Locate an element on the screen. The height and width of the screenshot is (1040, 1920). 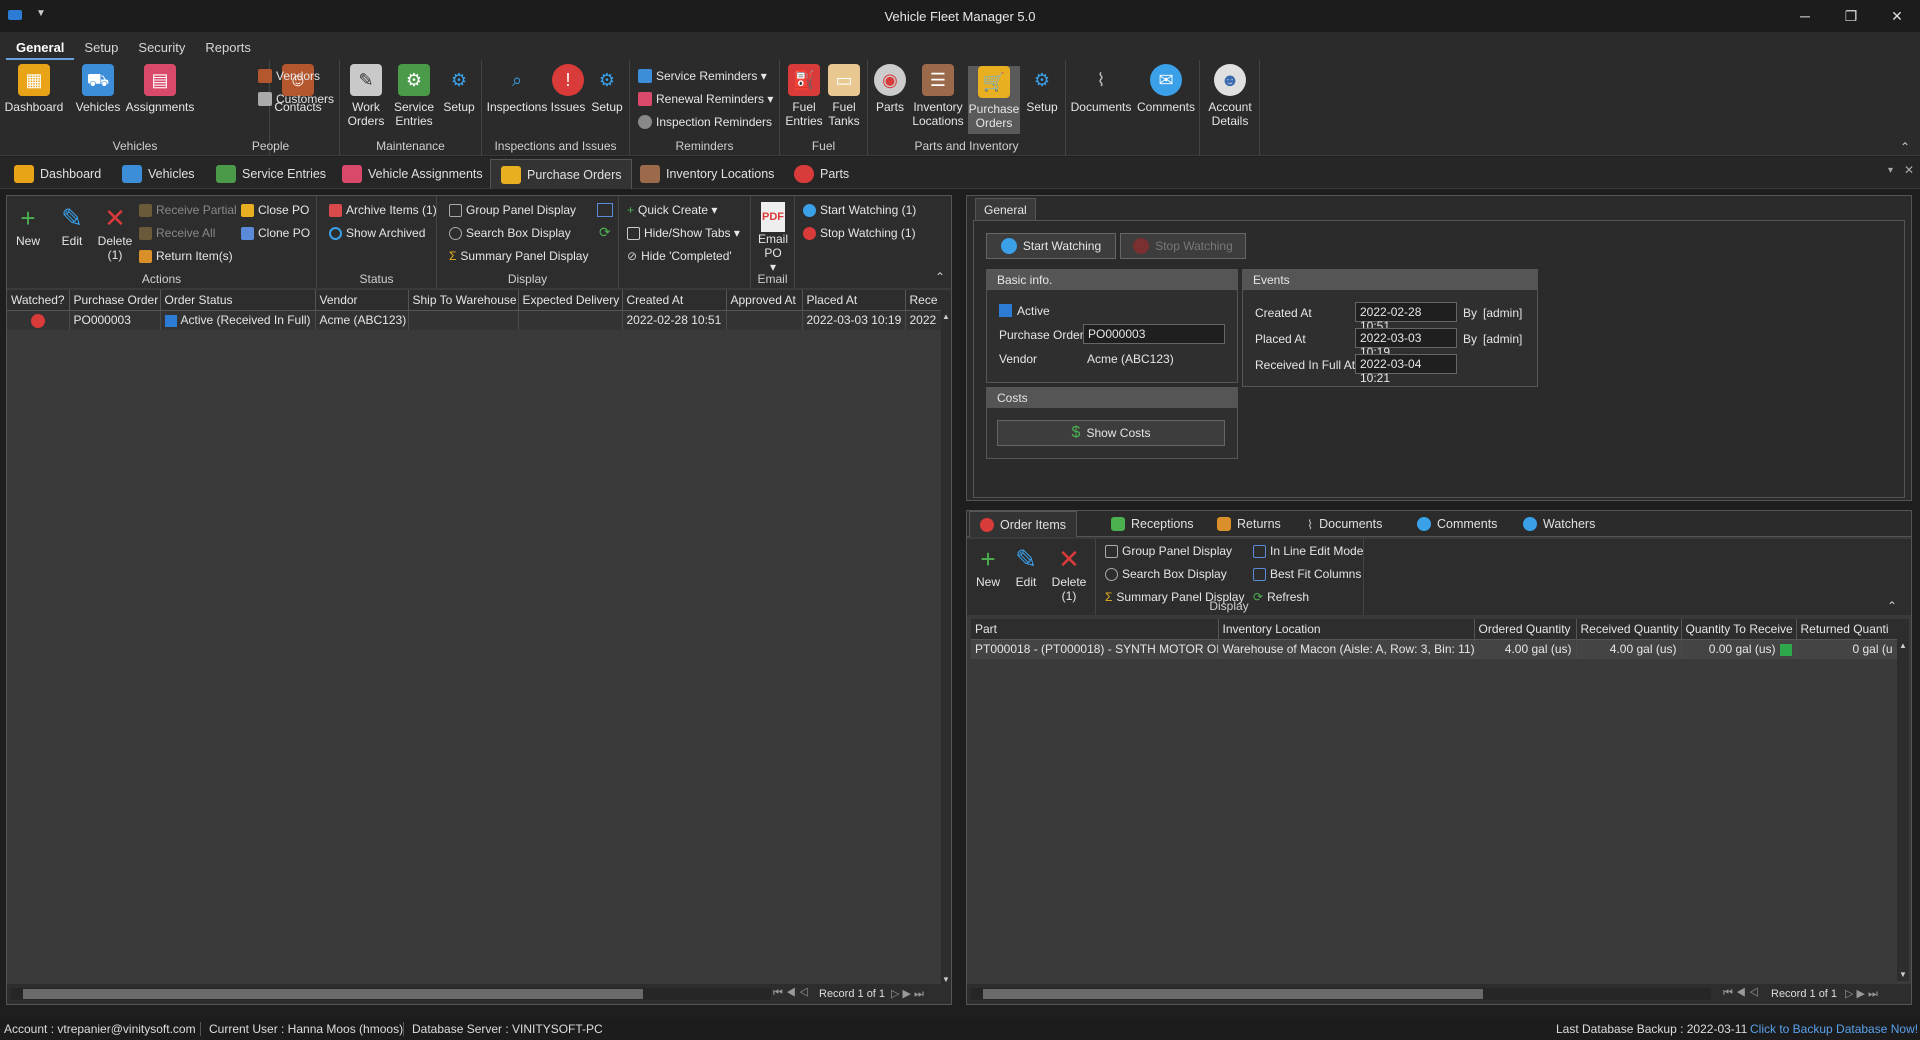
col-returned-quantity: Returned Quanti is located at coordinates (1847, 629).